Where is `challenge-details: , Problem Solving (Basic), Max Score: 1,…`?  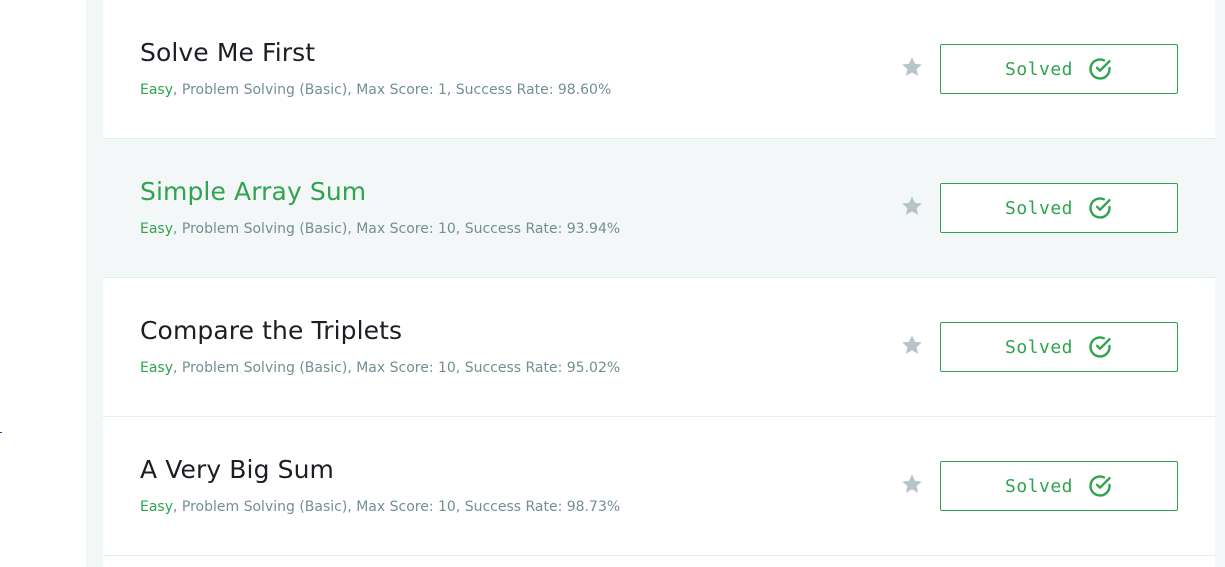
challenge-details: , Problem Solving (Basic), Max Score: 1,… is located at coordinates (392, 90).